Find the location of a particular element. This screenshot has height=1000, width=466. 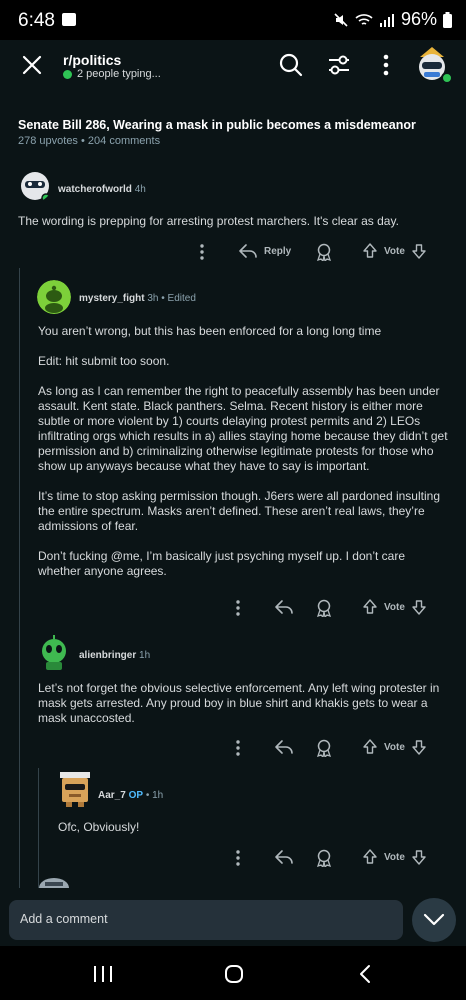

upvote-count: 278 upvotes is located at coordinates (48, 141).